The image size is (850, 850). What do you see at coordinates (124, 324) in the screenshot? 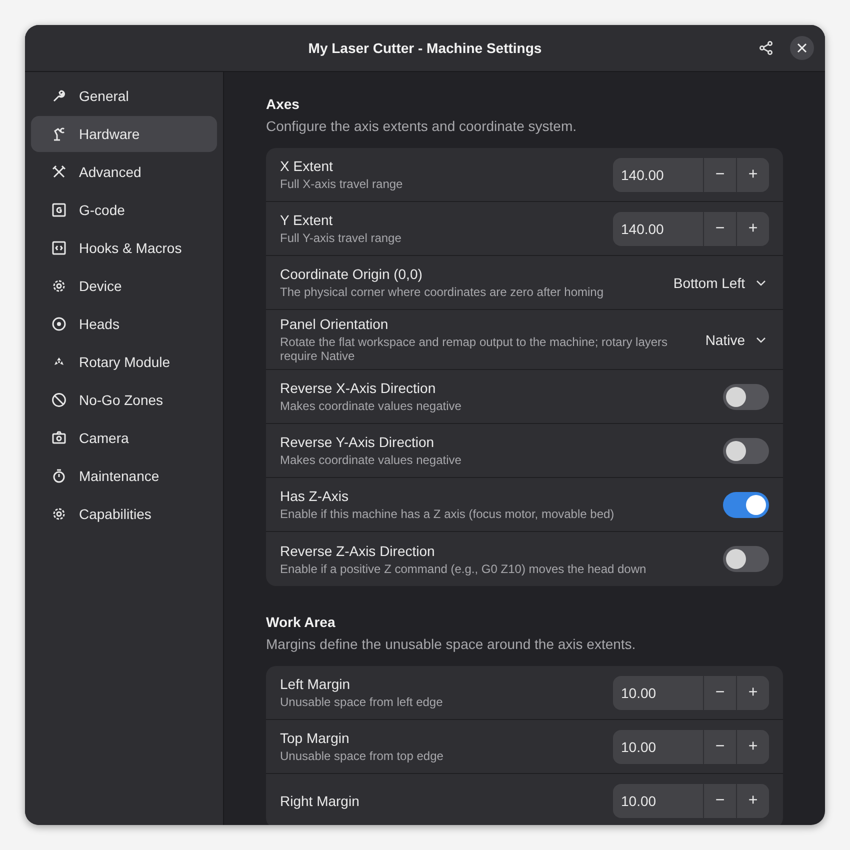
I see `sidebar-item: Heads` at bounding box center [124, 324].